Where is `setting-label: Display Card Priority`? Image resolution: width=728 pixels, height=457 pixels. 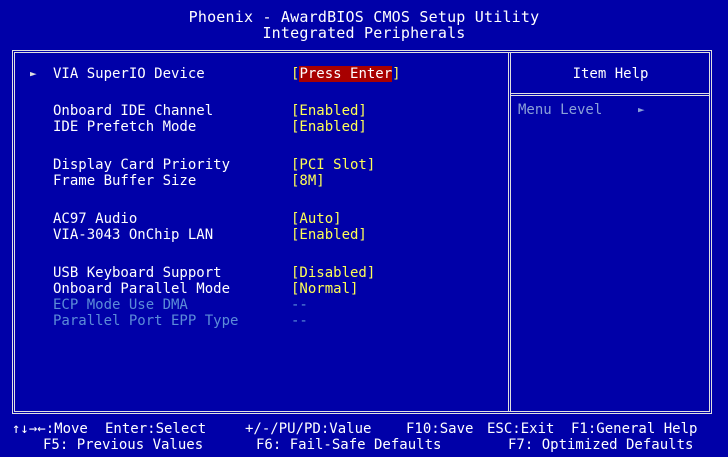
setting-label: Display Card Priority is located at coordinates (142, 165).